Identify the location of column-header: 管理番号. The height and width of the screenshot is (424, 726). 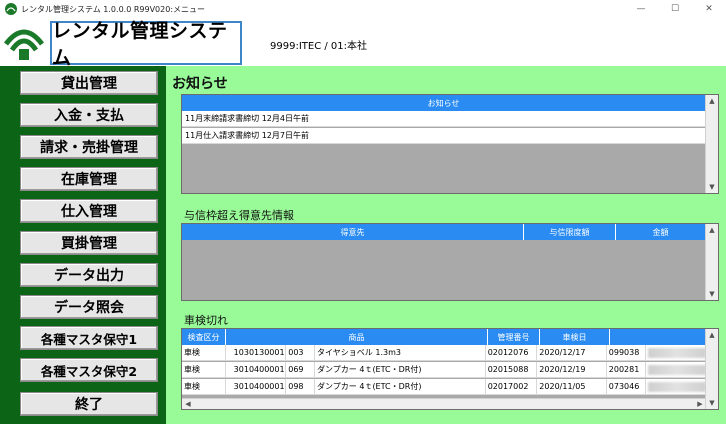
(514, 337).